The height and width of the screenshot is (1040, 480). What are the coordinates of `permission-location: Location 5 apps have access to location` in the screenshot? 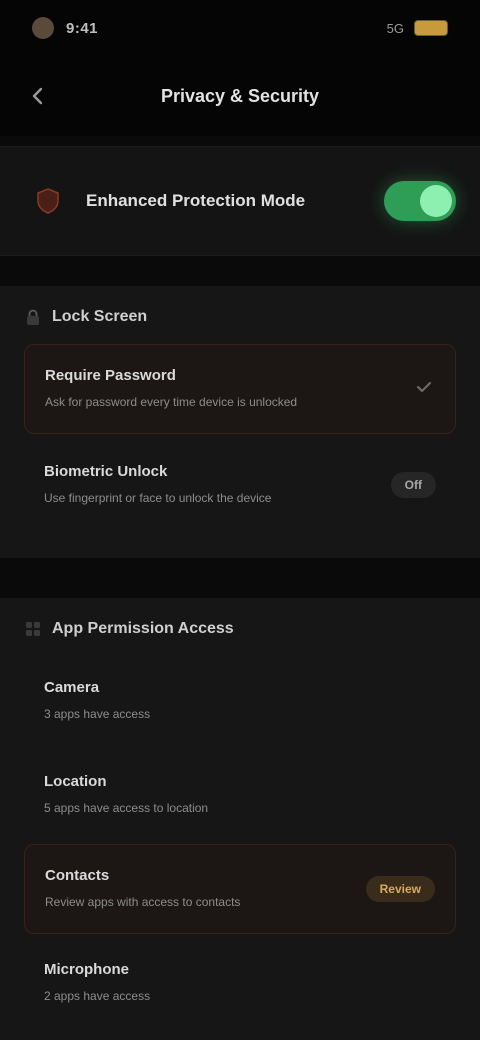 It's located at (240, 795).